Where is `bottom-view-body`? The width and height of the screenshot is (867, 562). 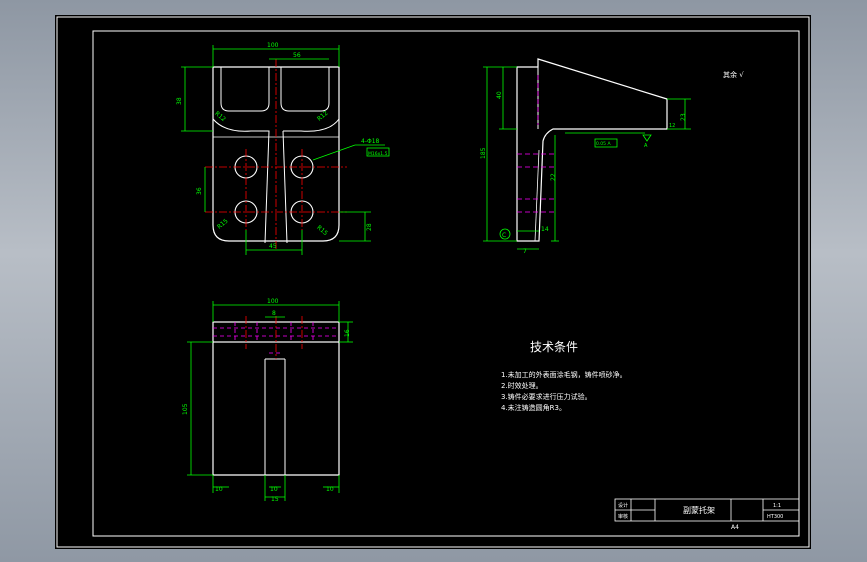
bottom-view-body is located at coordinates (276, 409).